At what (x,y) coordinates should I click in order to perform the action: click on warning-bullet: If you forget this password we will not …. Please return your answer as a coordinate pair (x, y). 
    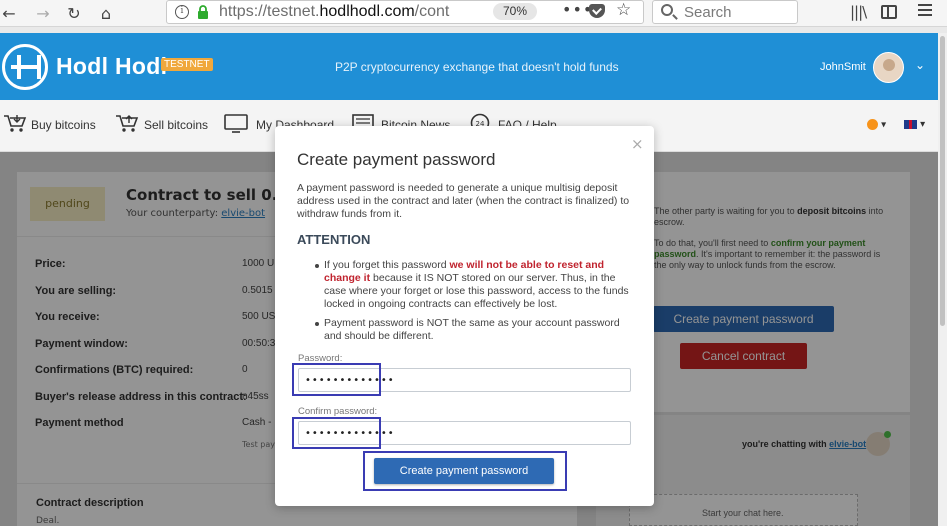
    Looking at the image, I should click on (472, 284).